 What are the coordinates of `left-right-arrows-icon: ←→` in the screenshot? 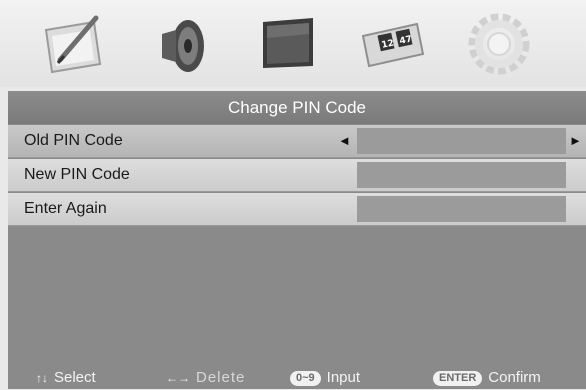 It's located at (178, 378).